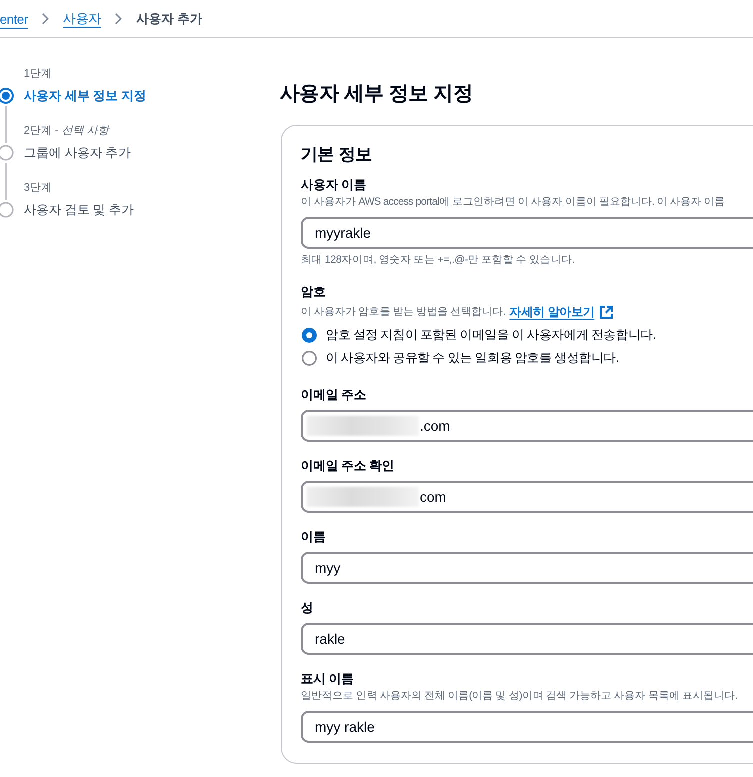 This screenshot has width=753, height=777. What do you see at coordinates (333, 185) in the screenshot?
I see `field-label: 사용자 이름` at bounding box center [333, 185].